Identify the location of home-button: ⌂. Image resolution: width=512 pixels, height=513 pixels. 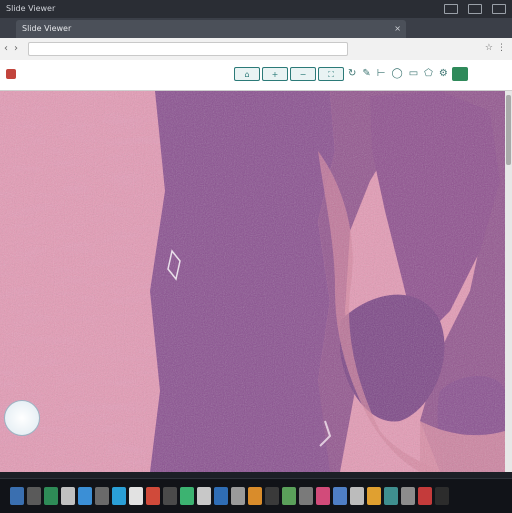
(247, 74).